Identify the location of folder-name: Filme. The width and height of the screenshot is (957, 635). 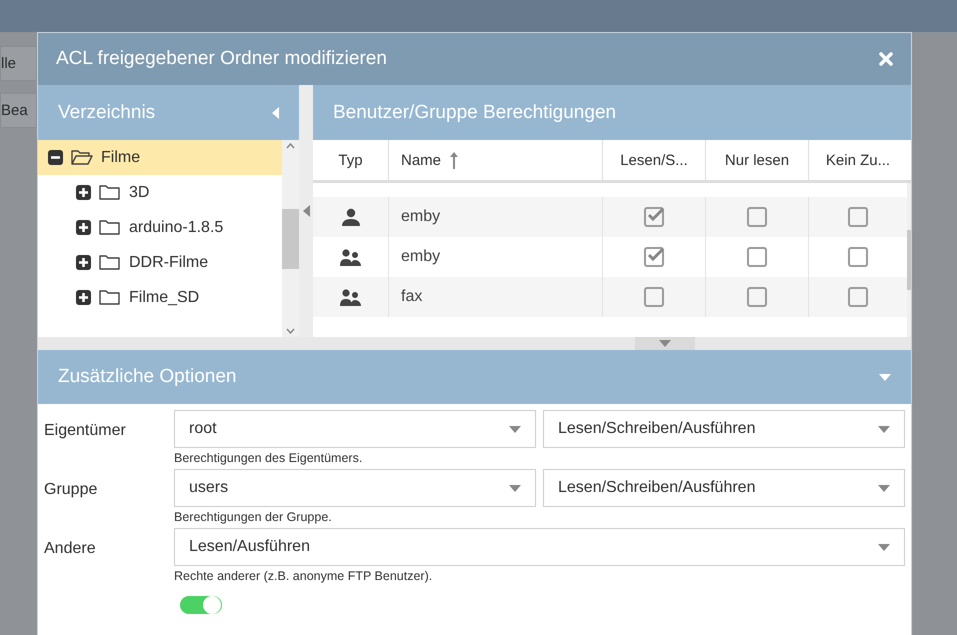
(120, 157).